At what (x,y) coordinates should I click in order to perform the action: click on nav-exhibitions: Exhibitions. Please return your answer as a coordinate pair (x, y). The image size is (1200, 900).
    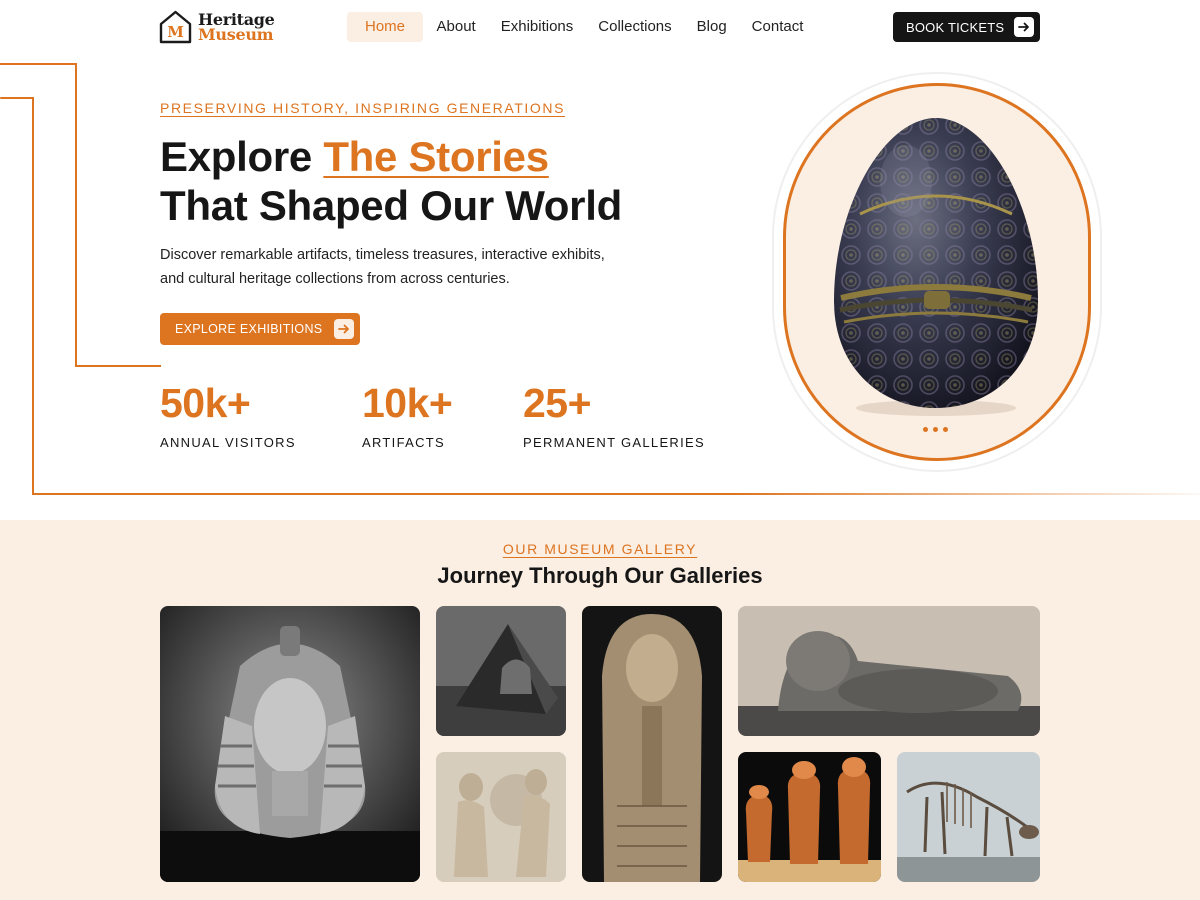
    Looking at the image, I should click on (537, 27).